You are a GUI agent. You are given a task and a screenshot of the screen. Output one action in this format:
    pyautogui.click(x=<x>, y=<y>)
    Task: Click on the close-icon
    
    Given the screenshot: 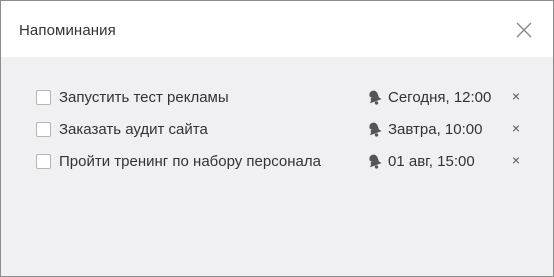 What is the action you would take?
    pyautogui.click(x=524, y=30)
    